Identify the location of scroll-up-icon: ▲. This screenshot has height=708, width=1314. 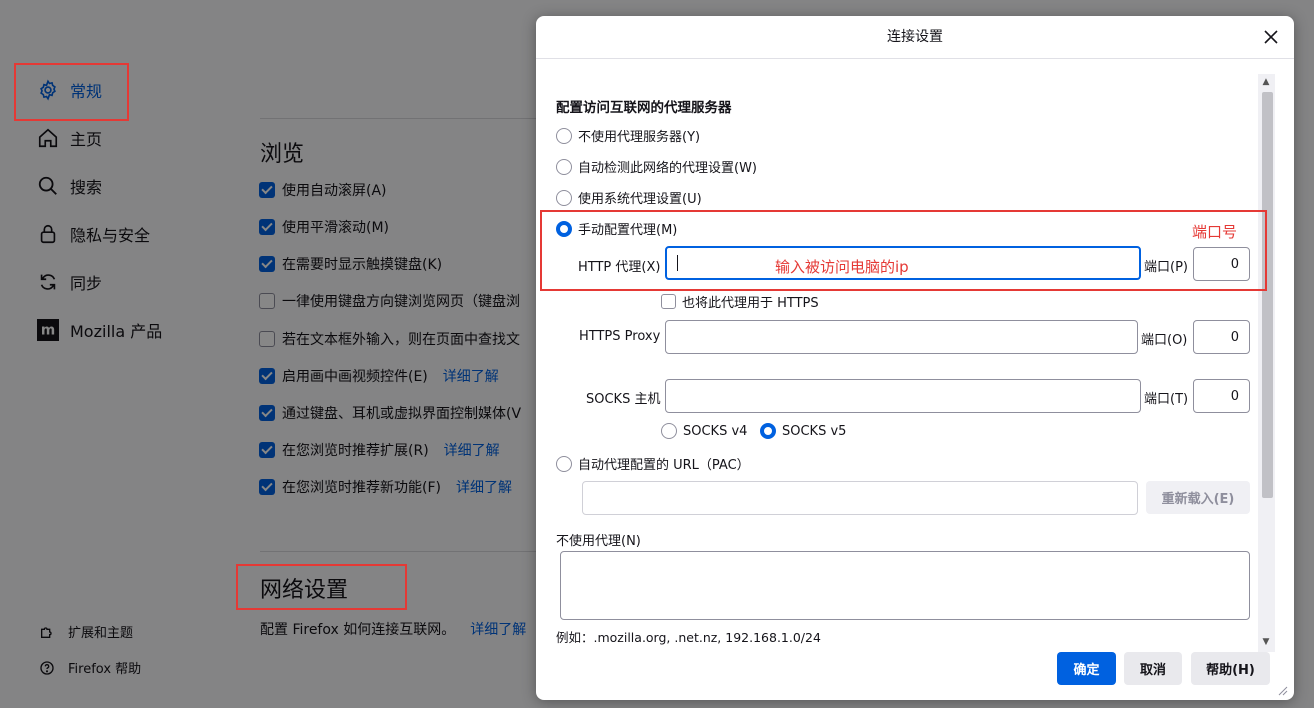
(1266, 82).